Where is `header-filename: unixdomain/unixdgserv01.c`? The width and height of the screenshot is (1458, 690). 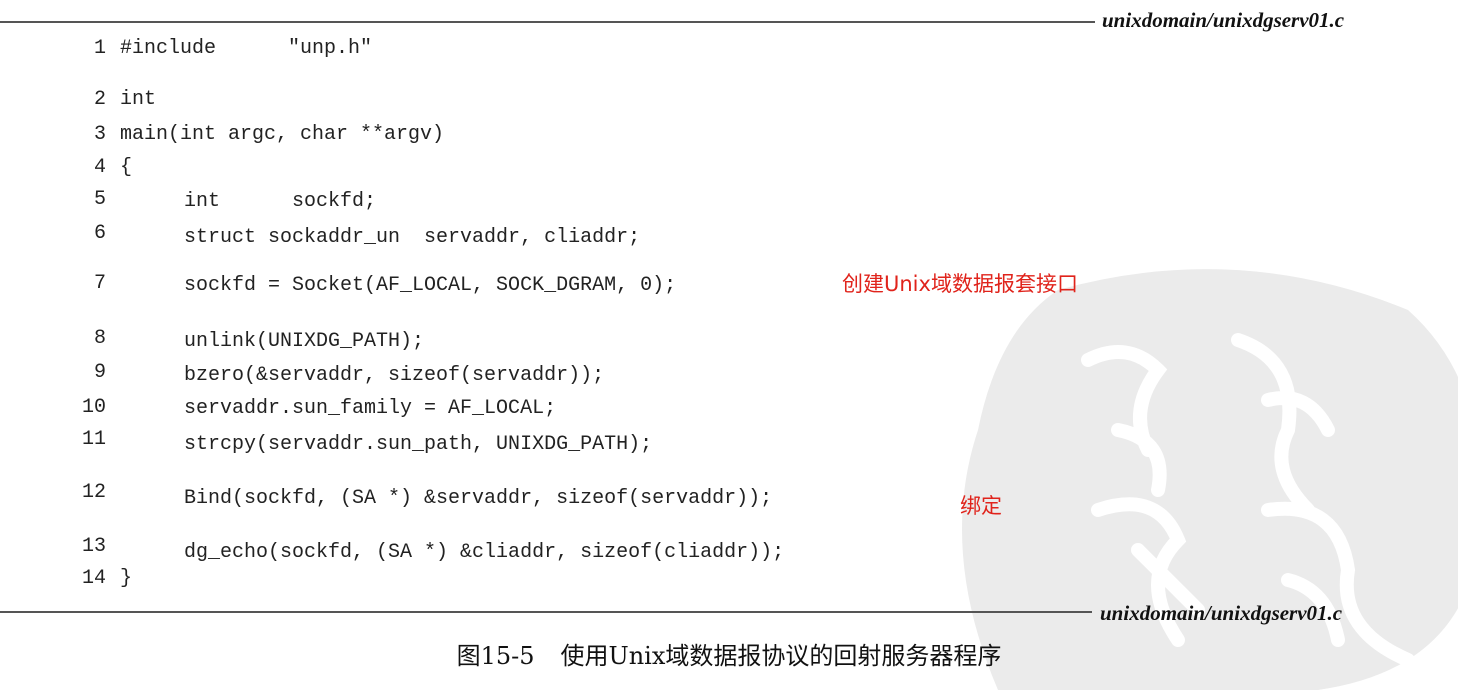 header-filename: unixdomain/unixdgserv01.c is located at coordinates (1223, 20).